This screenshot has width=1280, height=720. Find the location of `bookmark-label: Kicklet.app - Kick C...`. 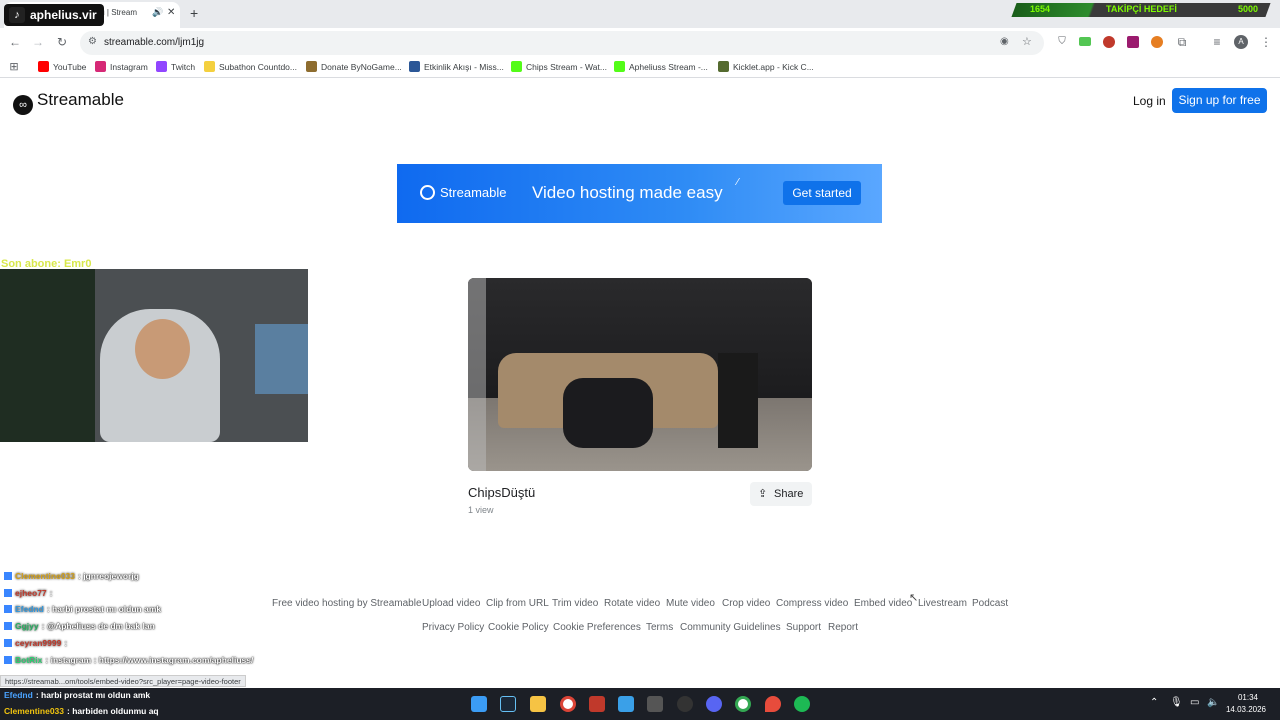

bookmark-label: Kicklet.app - Kick C... is located at coordinates (773, 67).